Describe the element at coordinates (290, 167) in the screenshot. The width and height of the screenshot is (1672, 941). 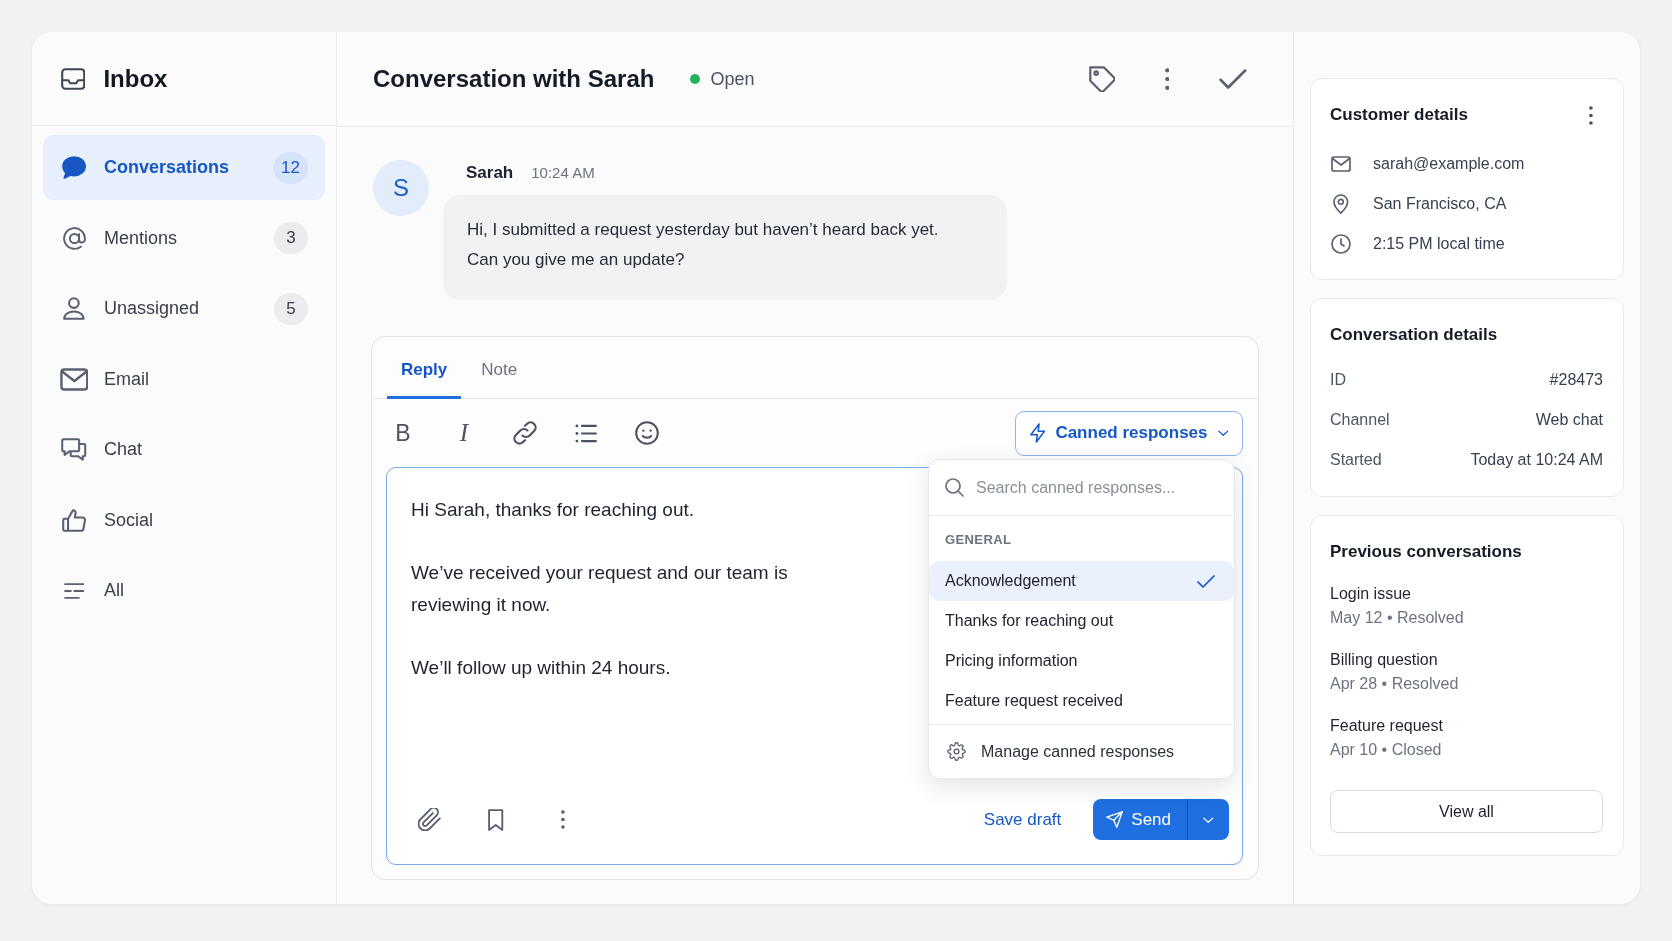
I see `unread-count: 12` at that location.